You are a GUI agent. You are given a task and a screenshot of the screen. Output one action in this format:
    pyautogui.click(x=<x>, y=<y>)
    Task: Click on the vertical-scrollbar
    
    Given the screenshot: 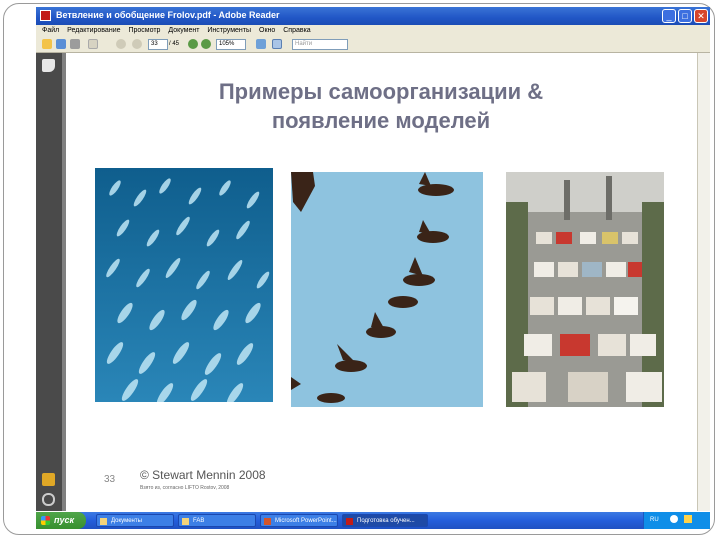 What is the action you would take?
    pyautogui.click(x=703, y=282)
    